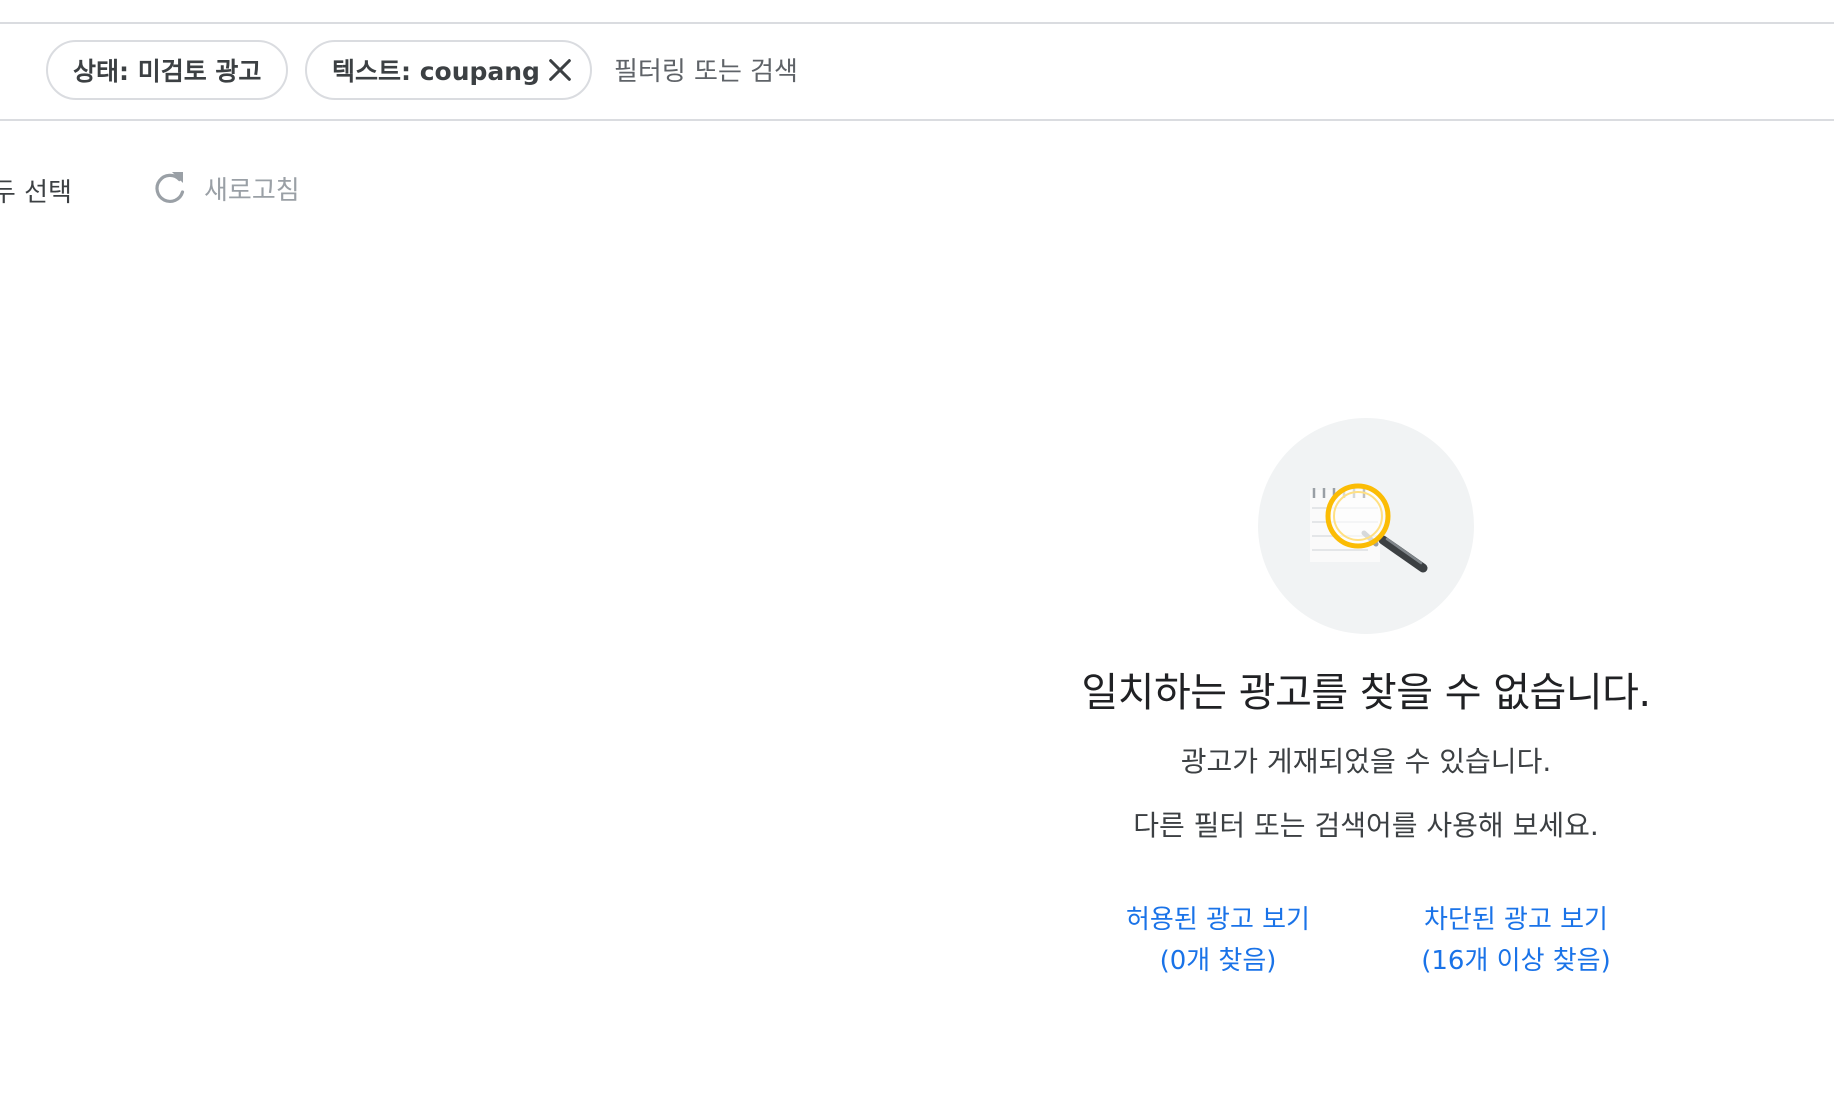  I want to click on filter-bar: 상태: 미검토 광고 텍스트: coupang, so click(917, 72).